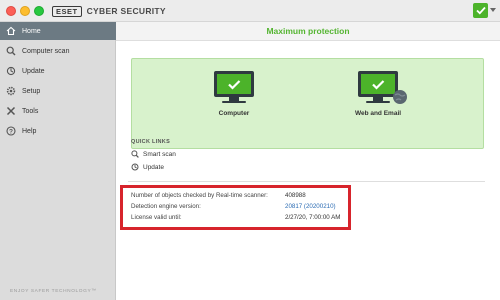 Image resolution: width=500 pixels, height=300 pixels. I want to click on sidebar-item-home: Home, so click(58, 31).